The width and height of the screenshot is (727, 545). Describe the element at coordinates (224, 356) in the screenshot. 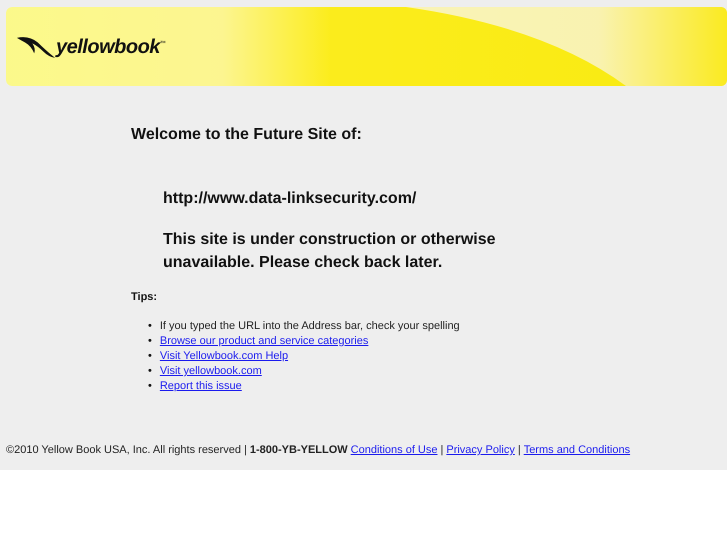

I see `tip-link: Visit Yellowbook.com Help` at that location.